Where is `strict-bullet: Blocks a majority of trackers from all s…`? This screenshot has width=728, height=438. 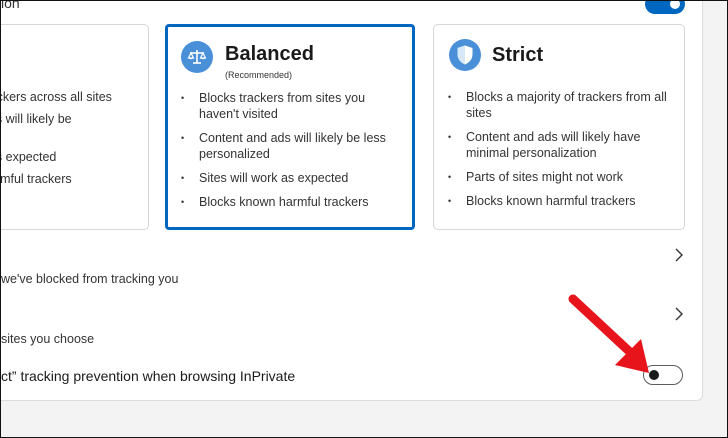
strict-bullet: Blocks a majority of trackers from all s… is located at coordinates (562, 105).